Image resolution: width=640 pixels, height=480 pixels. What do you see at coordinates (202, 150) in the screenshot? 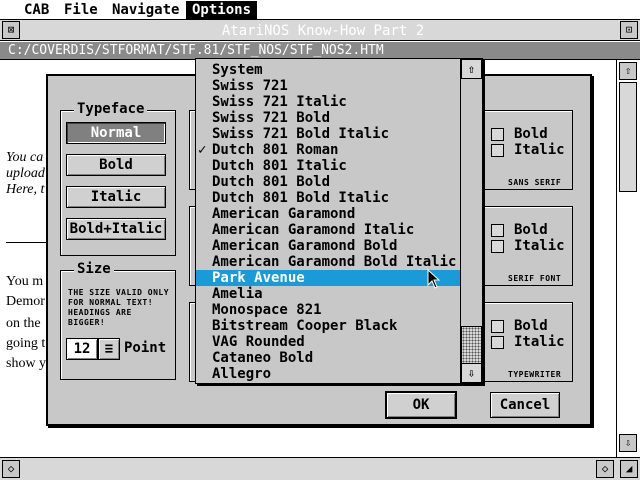
I see `checkmark-icon: ✓` at bounding box center [202, 150].